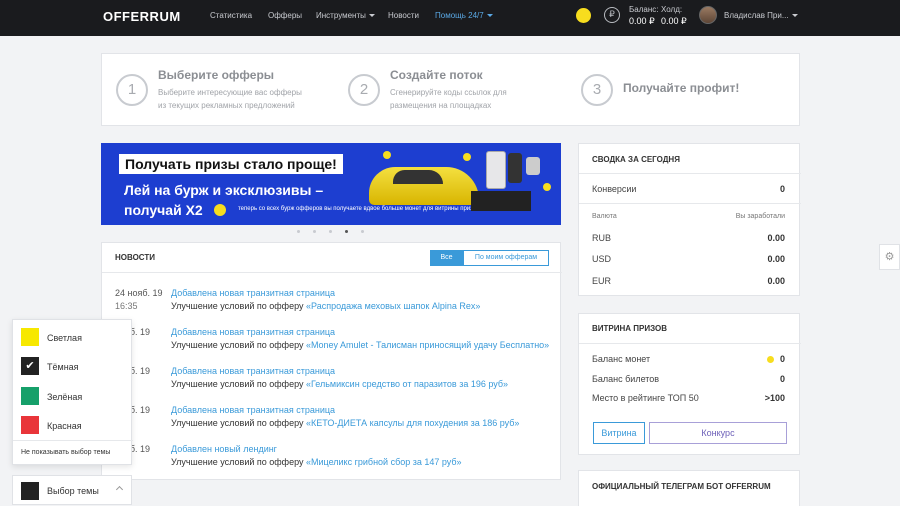 This screenshot has height=506, width=900. I want to click on swatch-green, so click(30, 396).